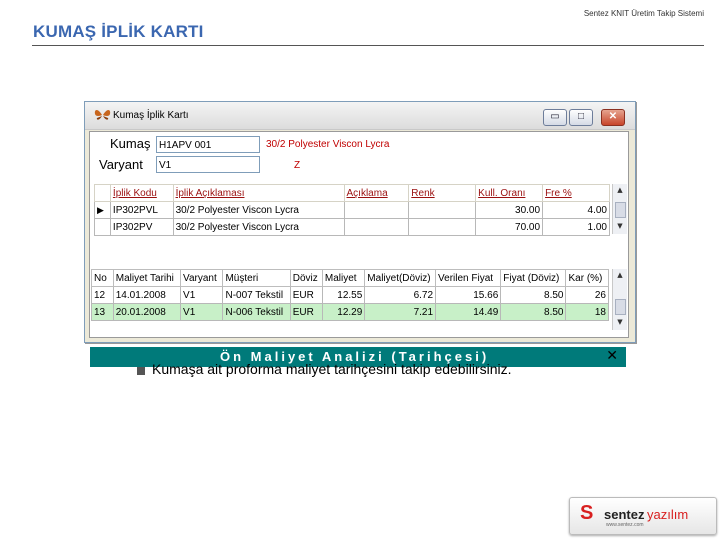 The width and height of the screenshot is (720, 540). Describe the element at coordinates (576, 227) in the screenshot. I see `table-cell: 1.00` at that location.